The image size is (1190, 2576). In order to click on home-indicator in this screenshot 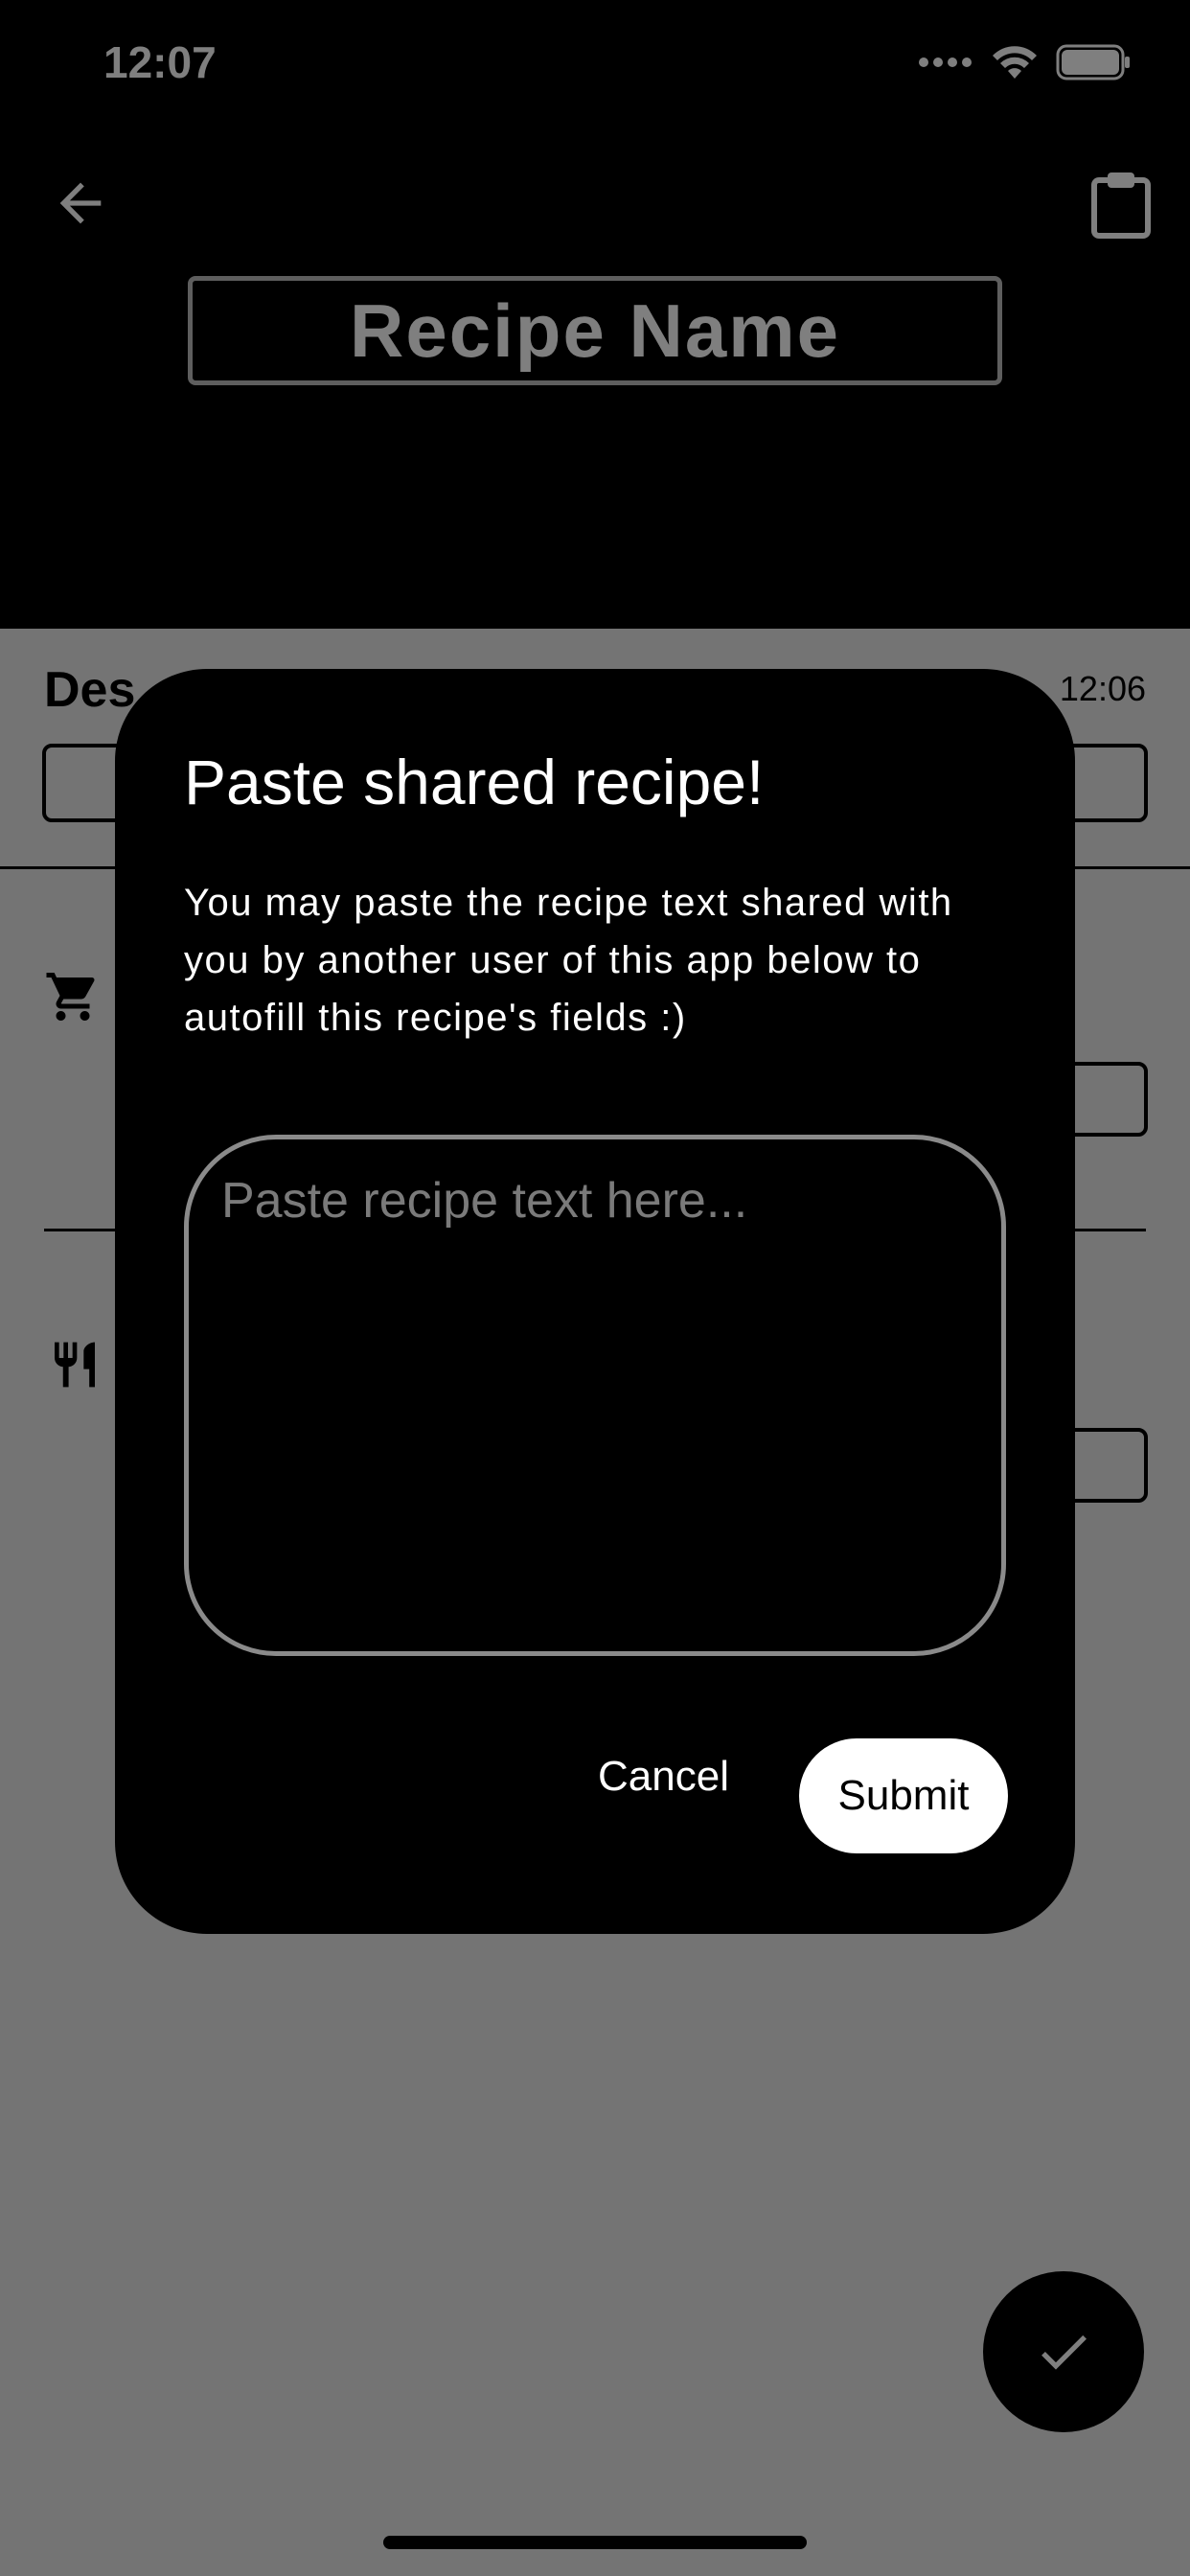, I will do `click(595, 2542)`.